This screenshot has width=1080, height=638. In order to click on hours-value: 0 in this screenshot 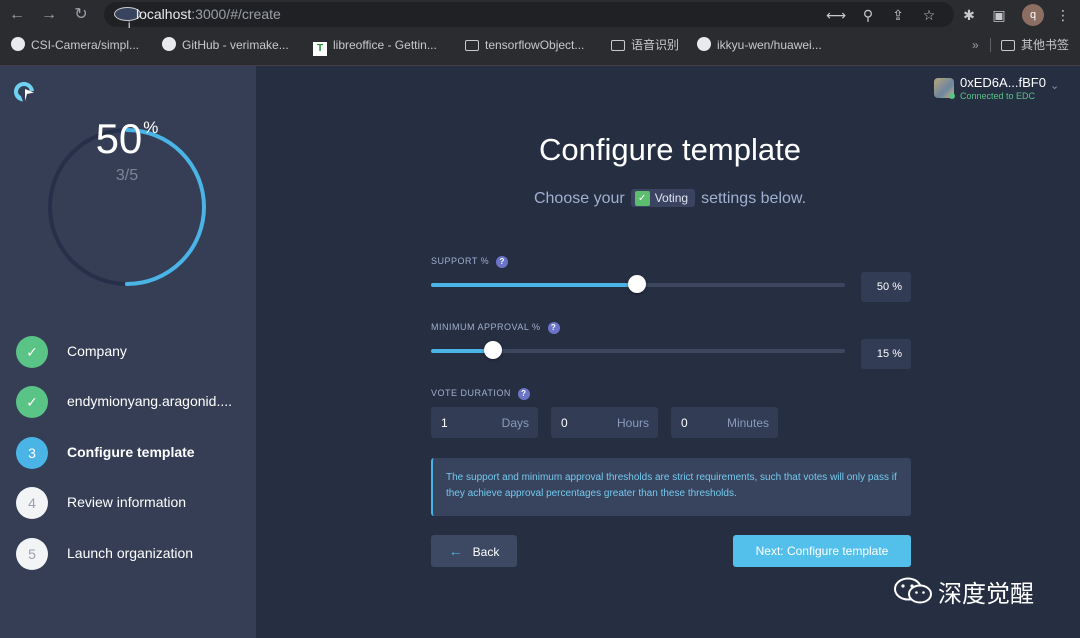, I will do `click(564, 423)`.